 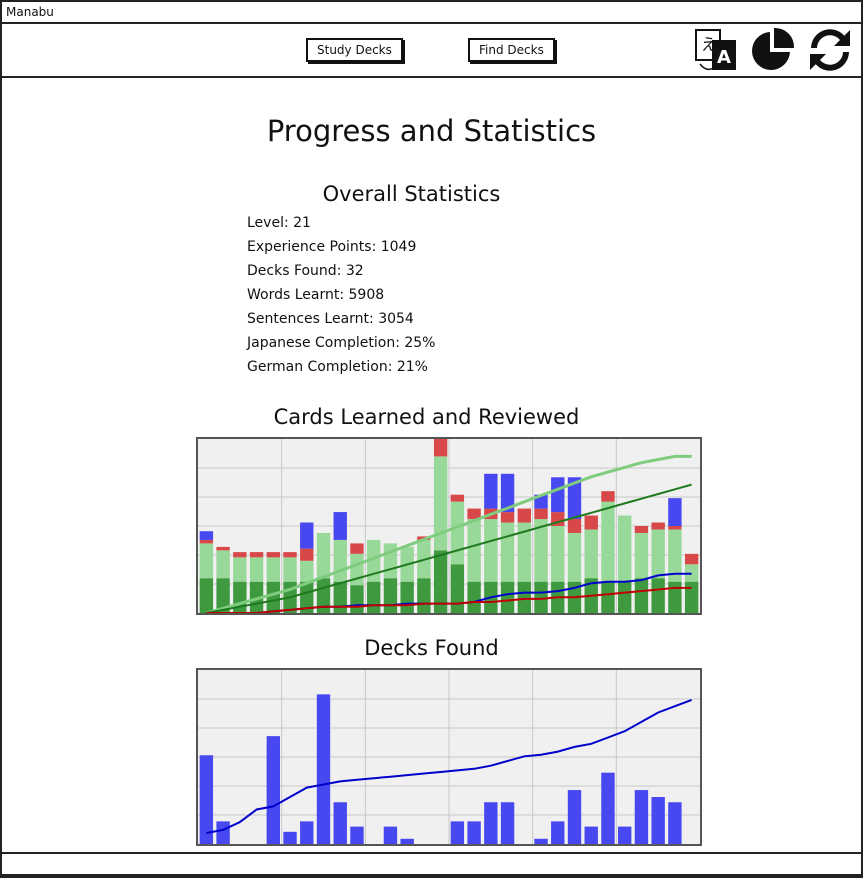 I want to click on window-title: Manabu, so click(x=30, y=12).